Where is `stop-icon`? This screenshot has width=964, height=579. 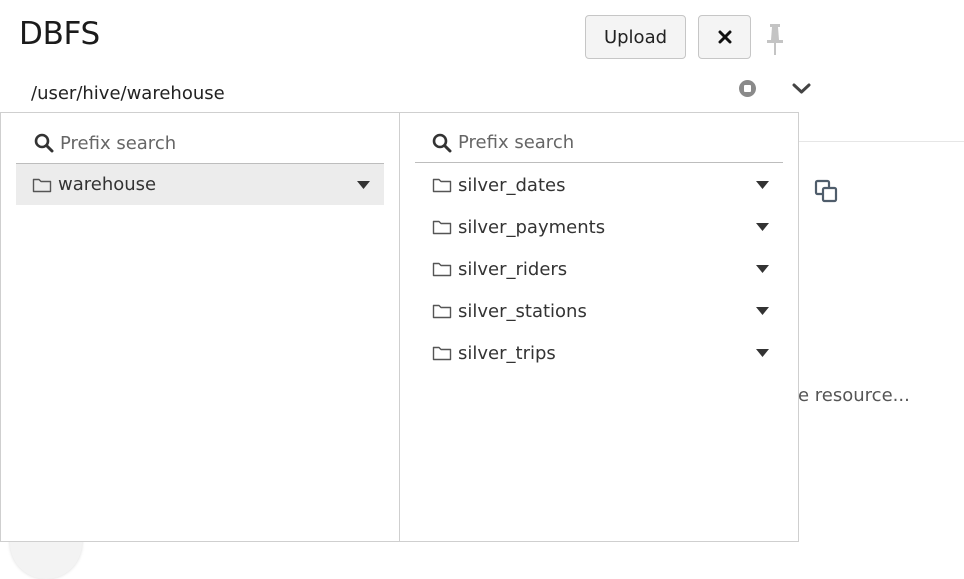
stop-icon is located at coordinates (747, 88).